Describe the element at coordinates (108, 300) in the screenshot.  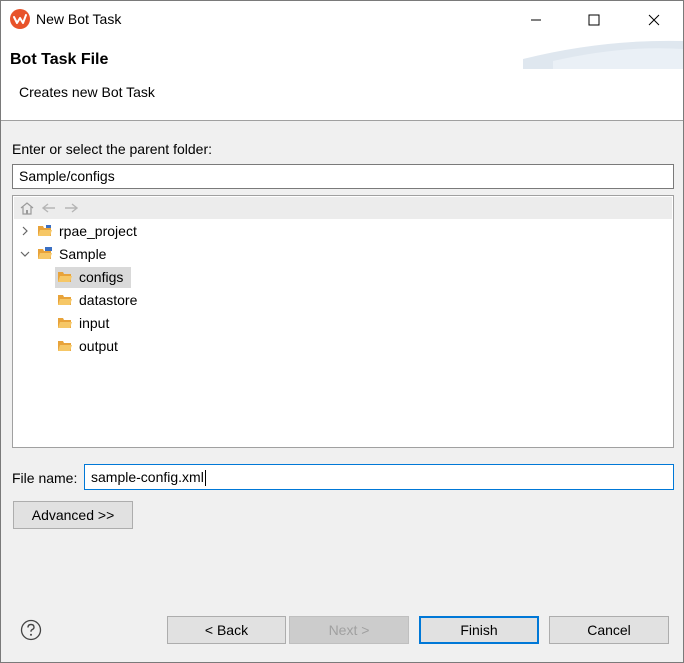
I see `tree-item-label: datastore` at that location.